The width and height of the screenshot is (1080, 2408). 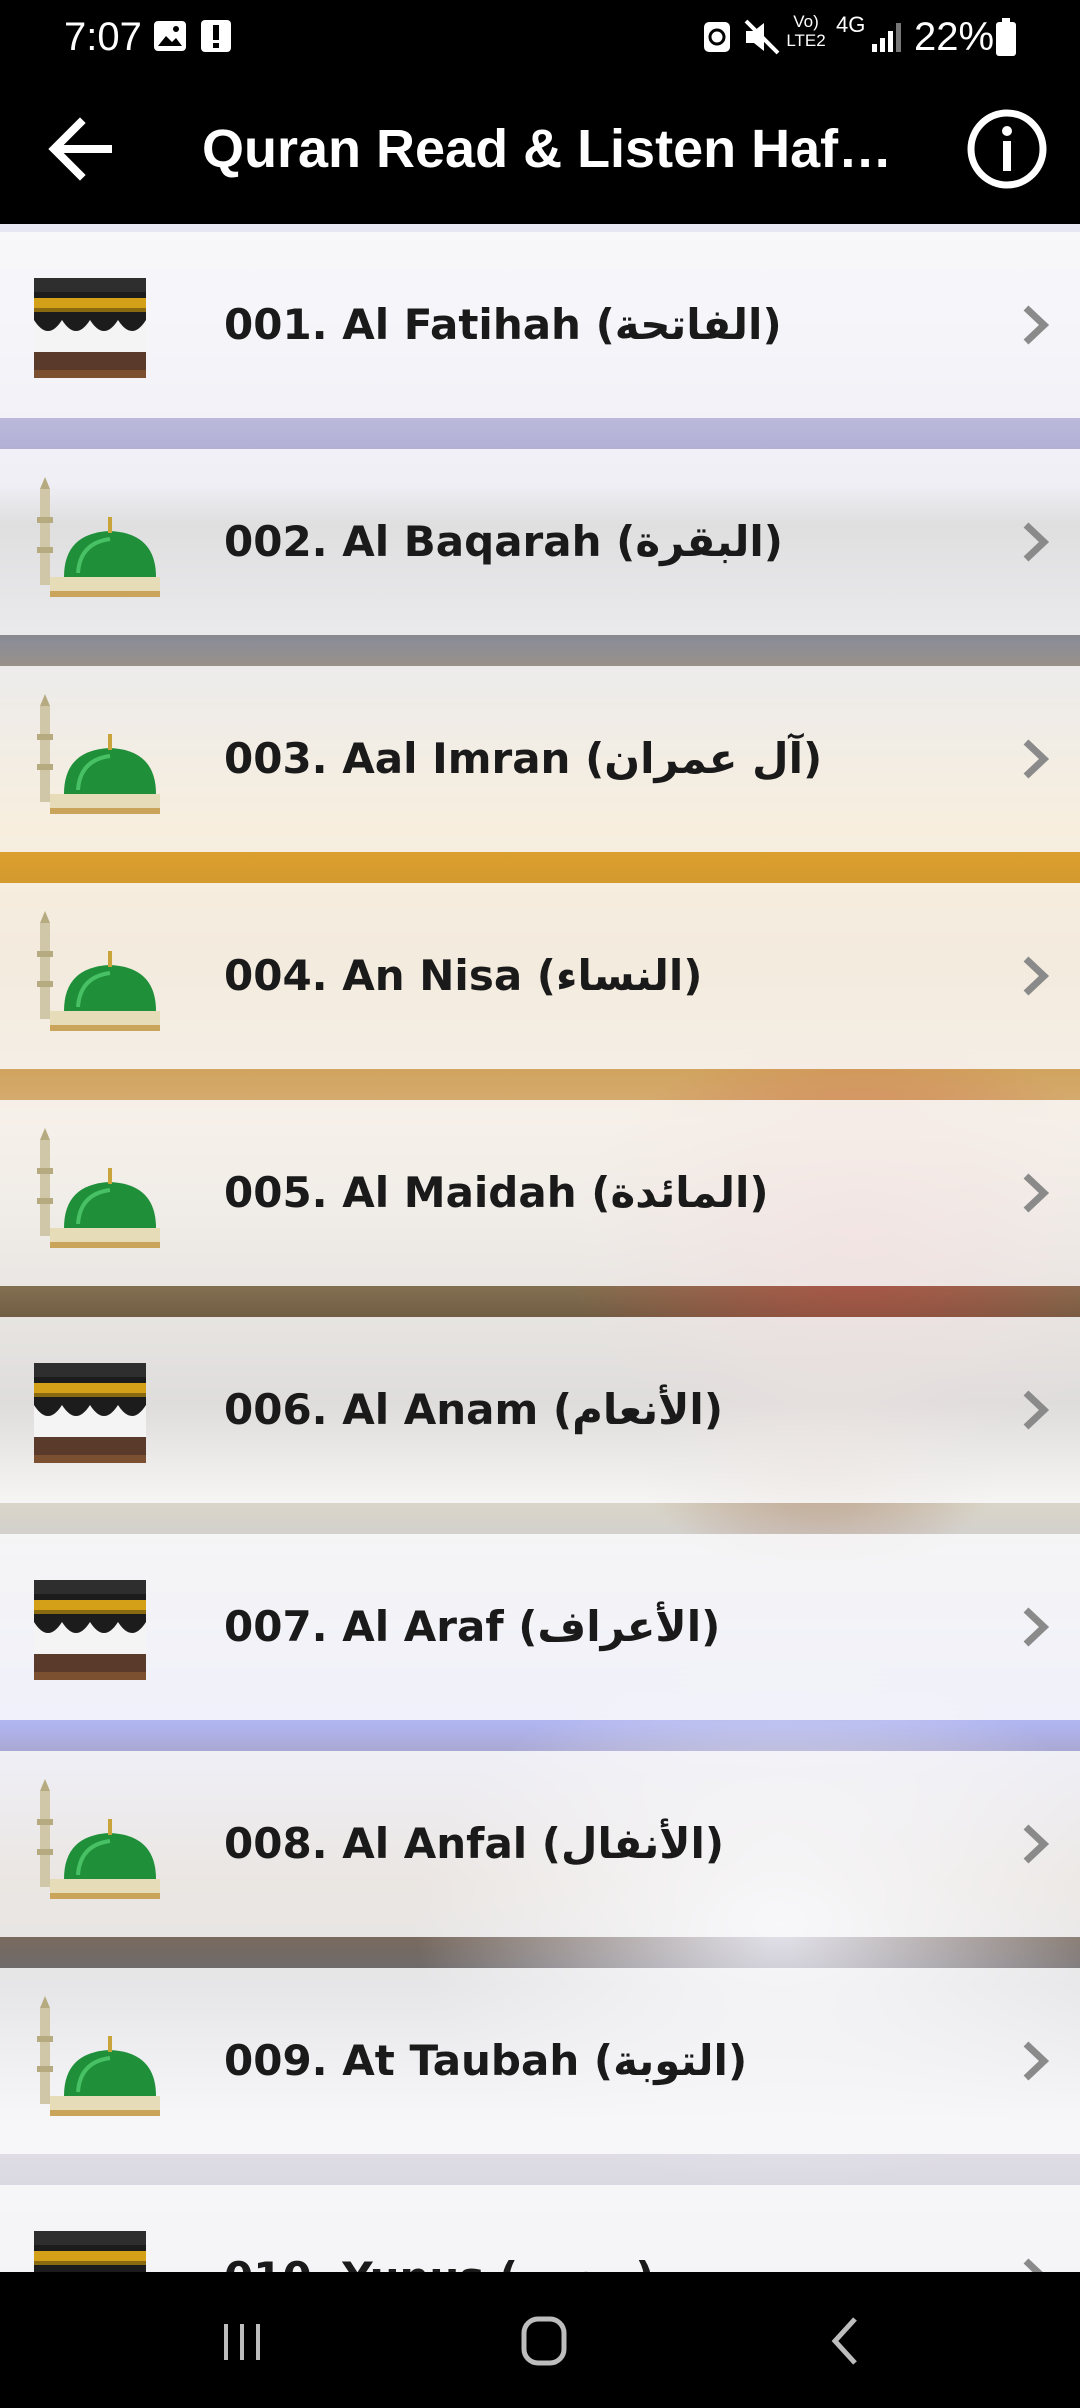 I want to click on surah-label: 010. Yunus (يونس), so click(x=439, y=2257).